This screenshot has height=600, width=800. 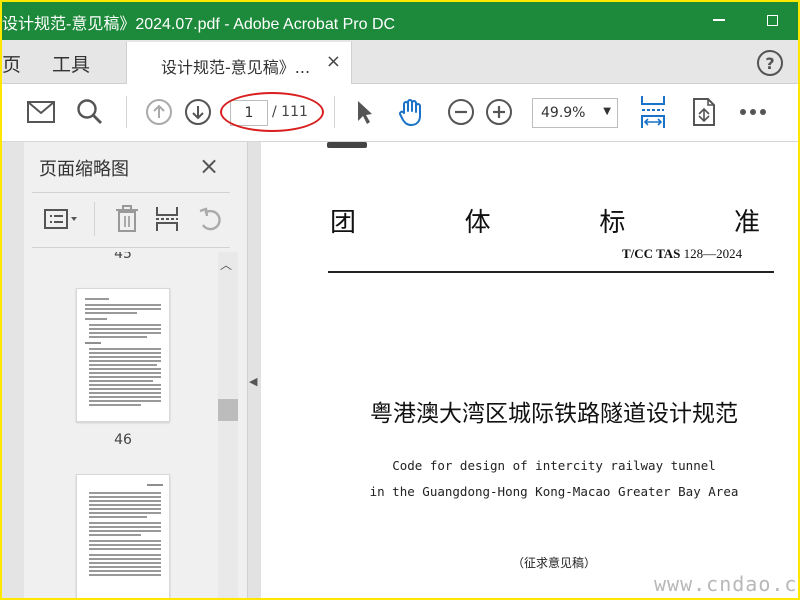 I want to click on panel-collapse-handle, so click(x=254, y=370).